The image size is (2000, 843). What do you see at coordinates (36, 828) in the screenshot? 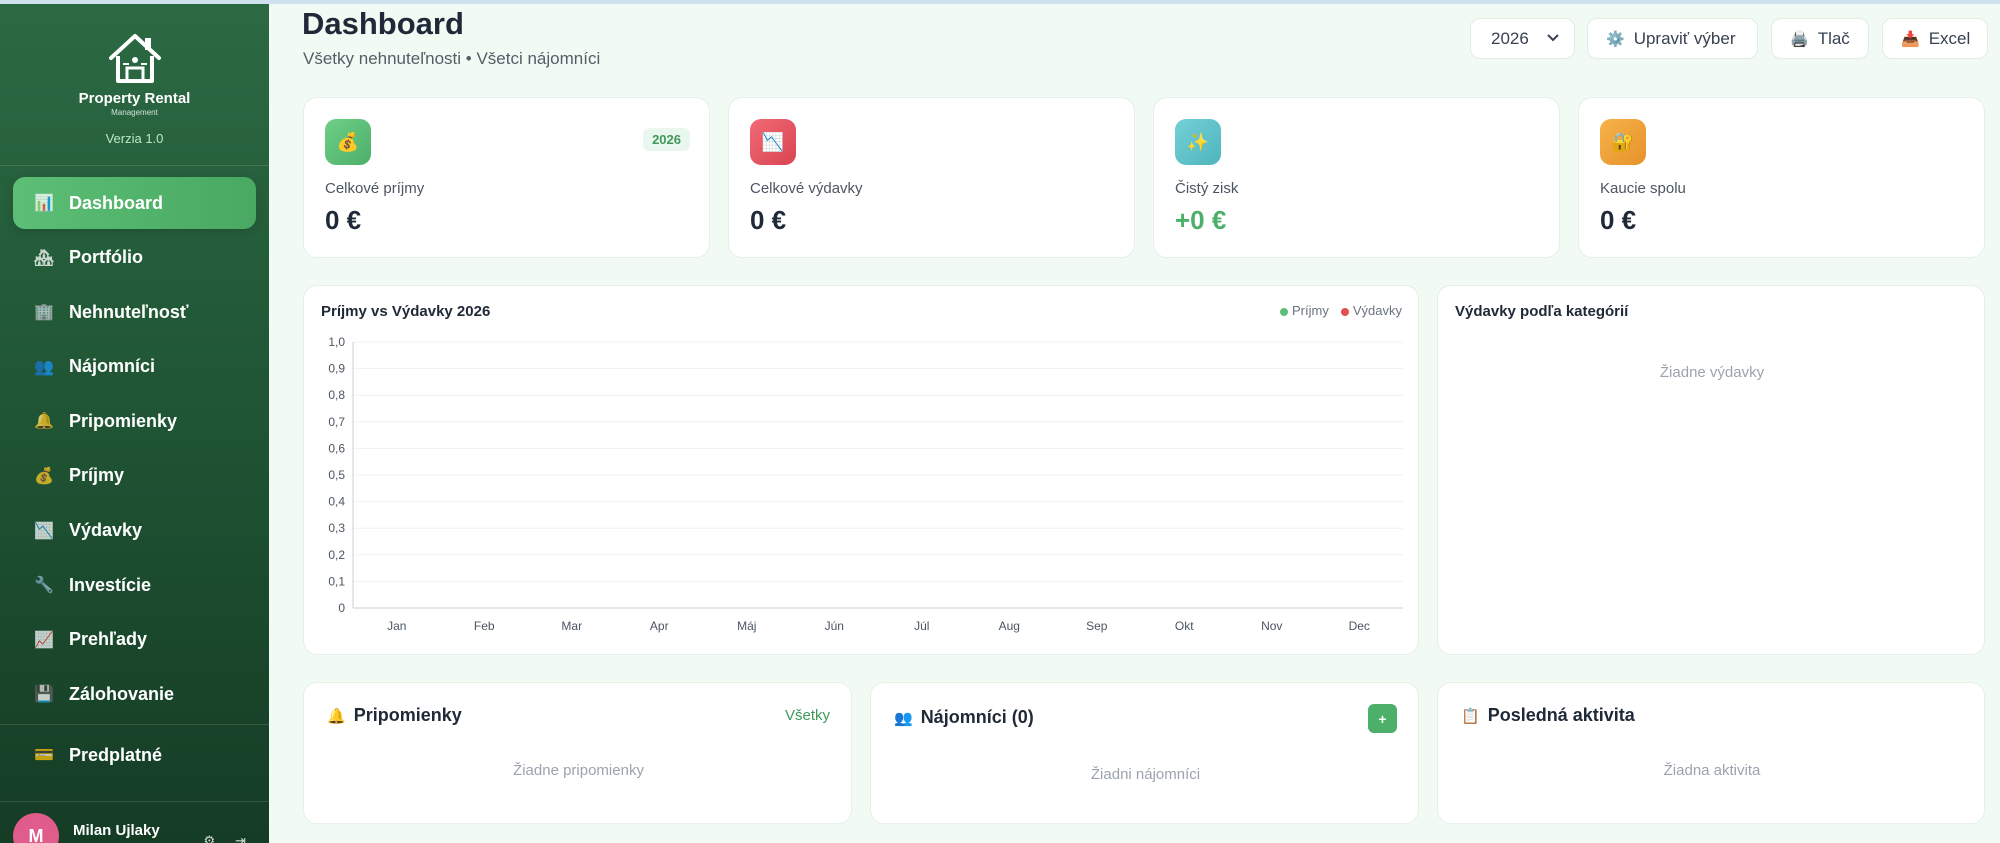
I see `avatar: M` at bounding box center [36, 828].